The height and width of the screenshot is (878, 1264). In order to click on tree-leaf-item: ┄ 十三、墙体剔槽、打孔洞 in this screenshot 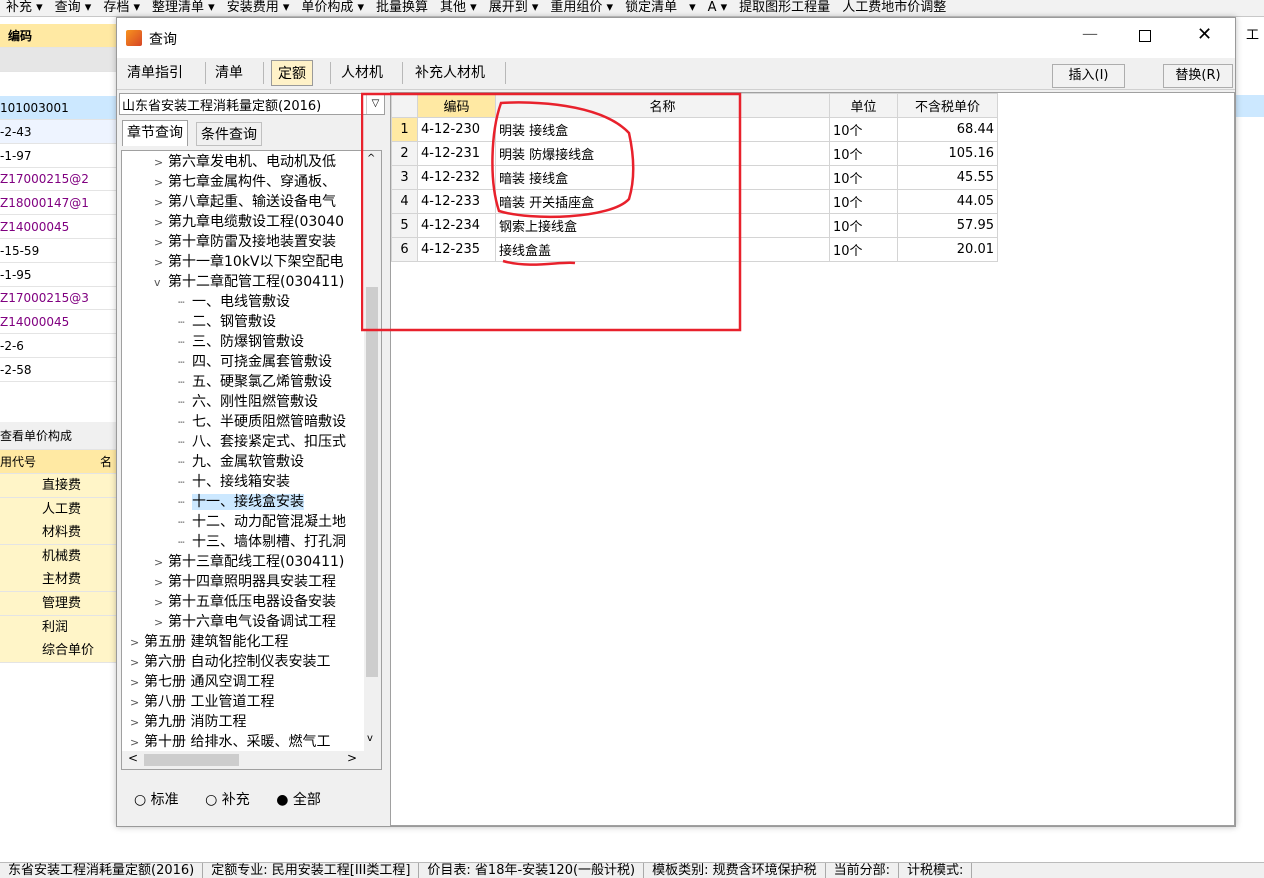, I will do `click(262, 542)`.